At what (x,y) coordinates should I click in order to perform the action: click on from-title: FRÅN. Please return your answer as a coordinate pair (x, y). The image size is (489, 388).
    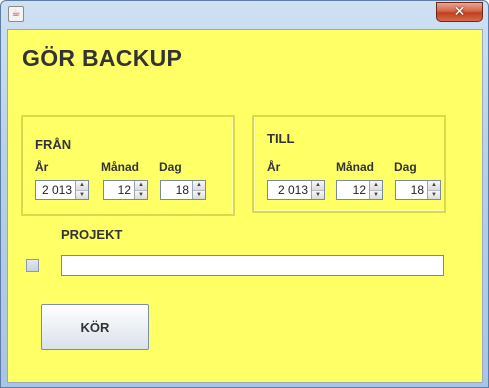
    Looking at the image, I should click on (53, 144).